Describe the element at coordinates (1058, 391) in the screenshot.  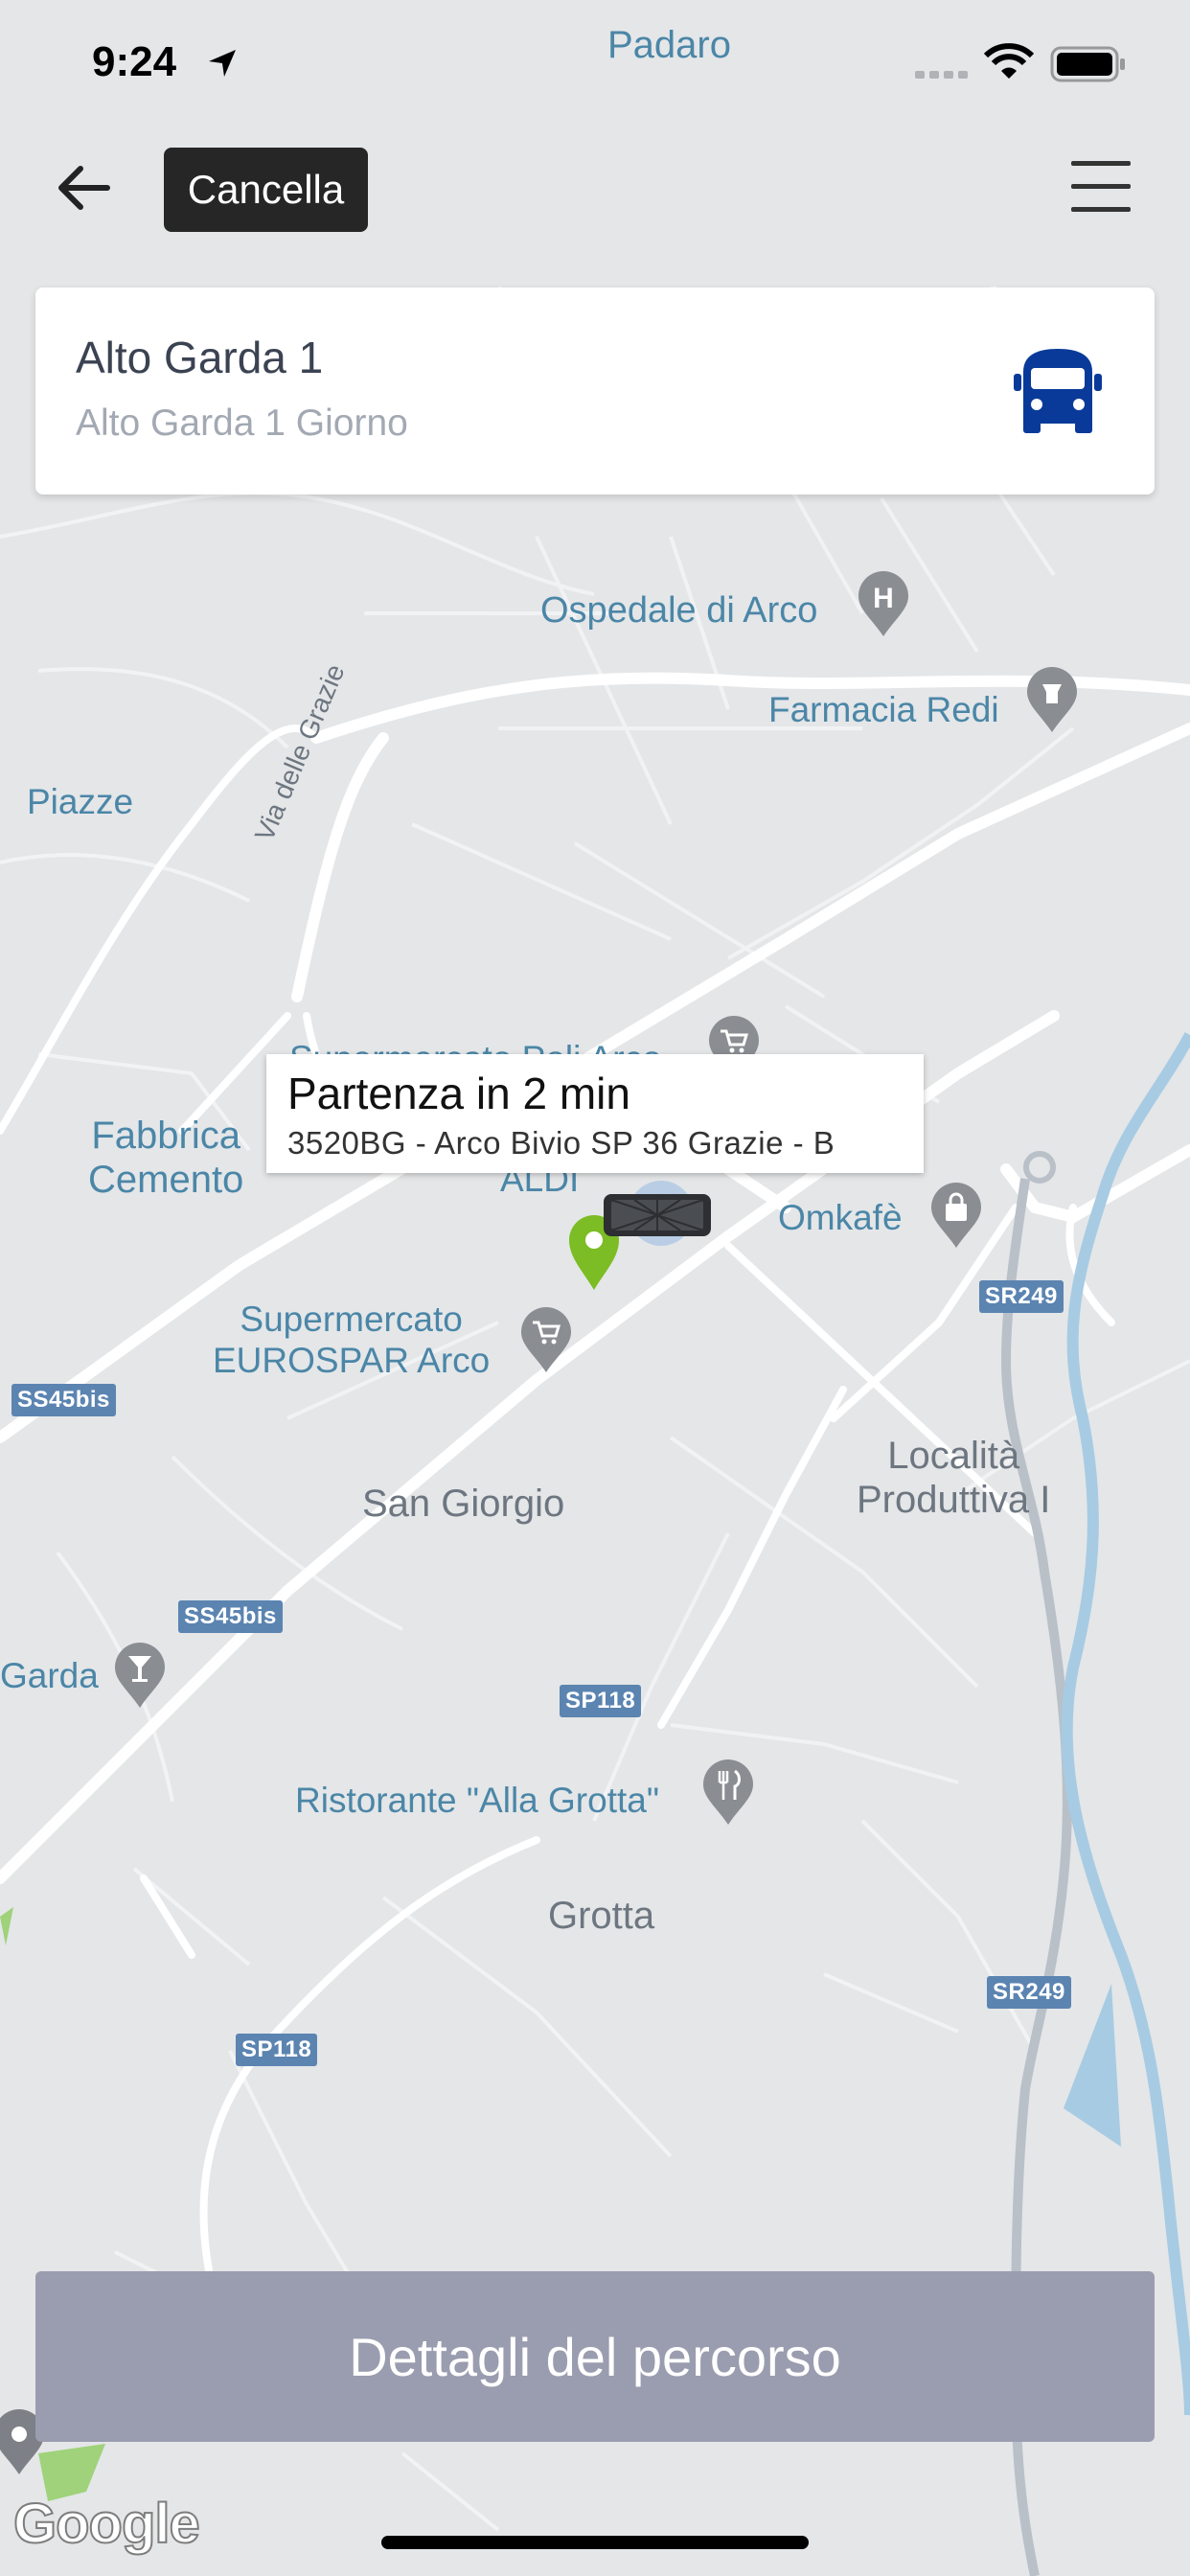
I see `bus-icon` at that location.